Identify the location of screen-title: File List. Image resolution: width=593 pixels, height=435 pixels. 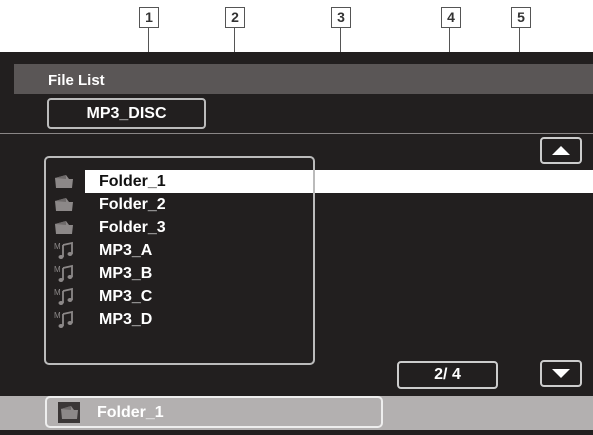
(76, 80).